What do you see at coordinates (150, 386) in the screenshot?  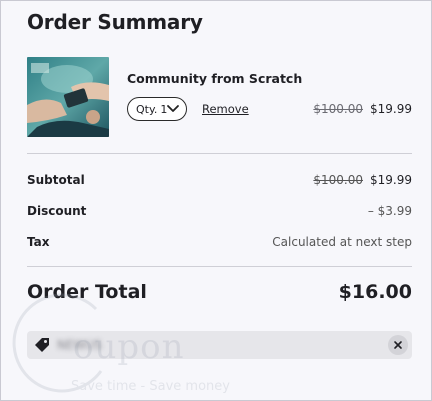 I see `watermark-tagline: Save time - Save money` at bounding box center [150, 386].